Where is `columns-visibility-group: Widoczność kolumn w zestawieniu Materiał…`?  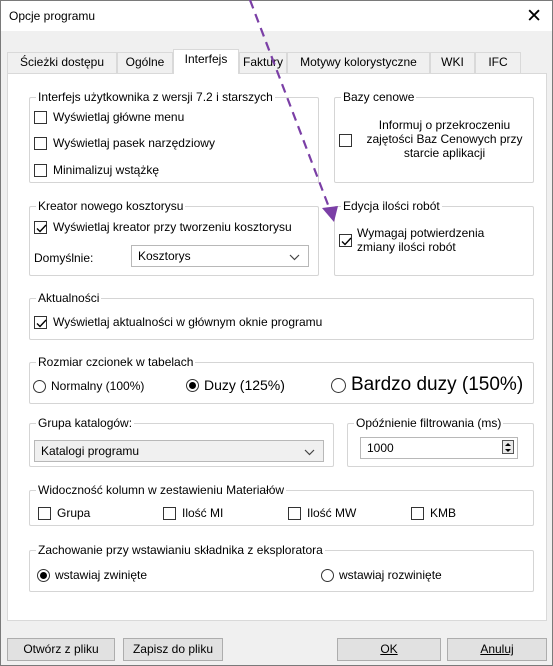
columns-visibility-group: Widoczność kolumn w zestawieniu Materiał… is located at coordinates (281, 504).